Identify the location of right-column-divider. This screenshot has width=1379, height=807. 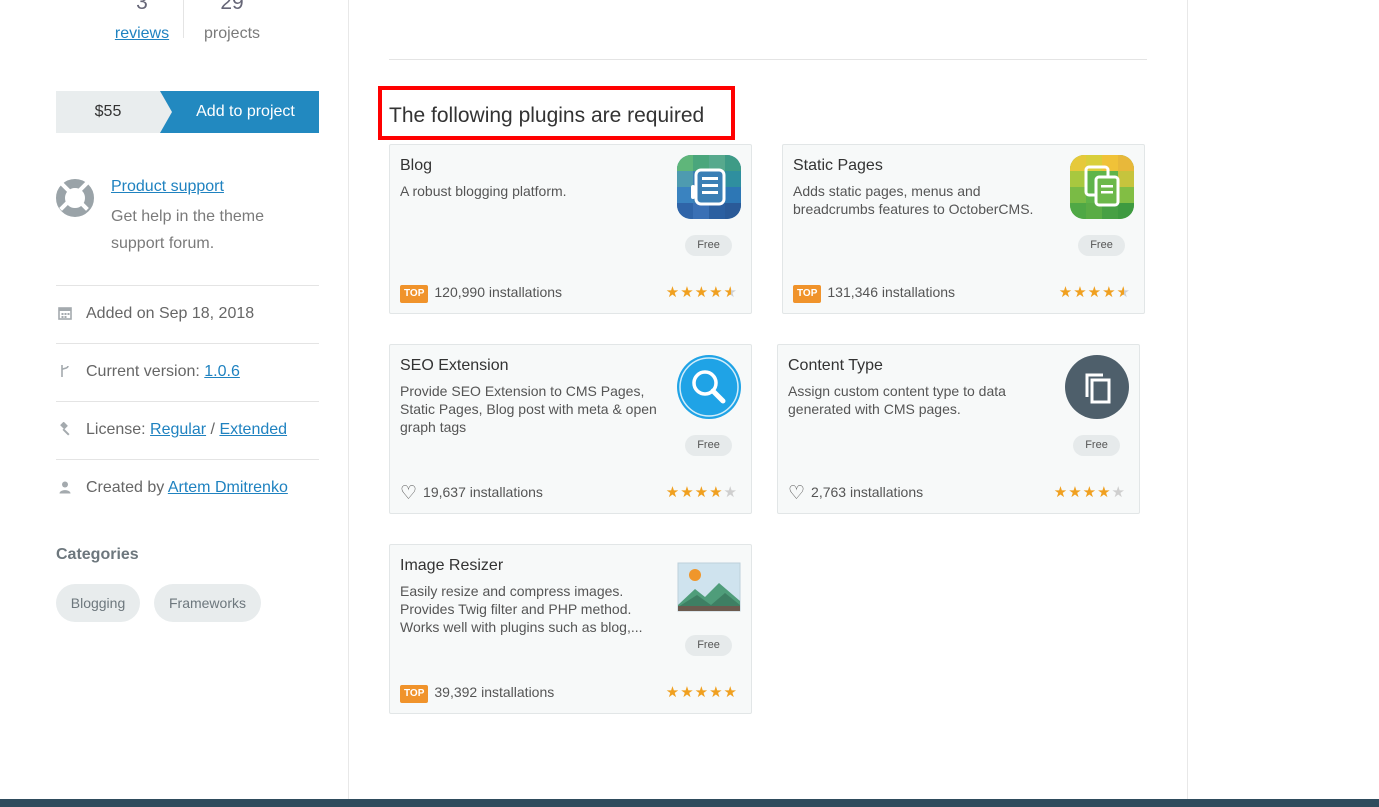
(1187, 400).